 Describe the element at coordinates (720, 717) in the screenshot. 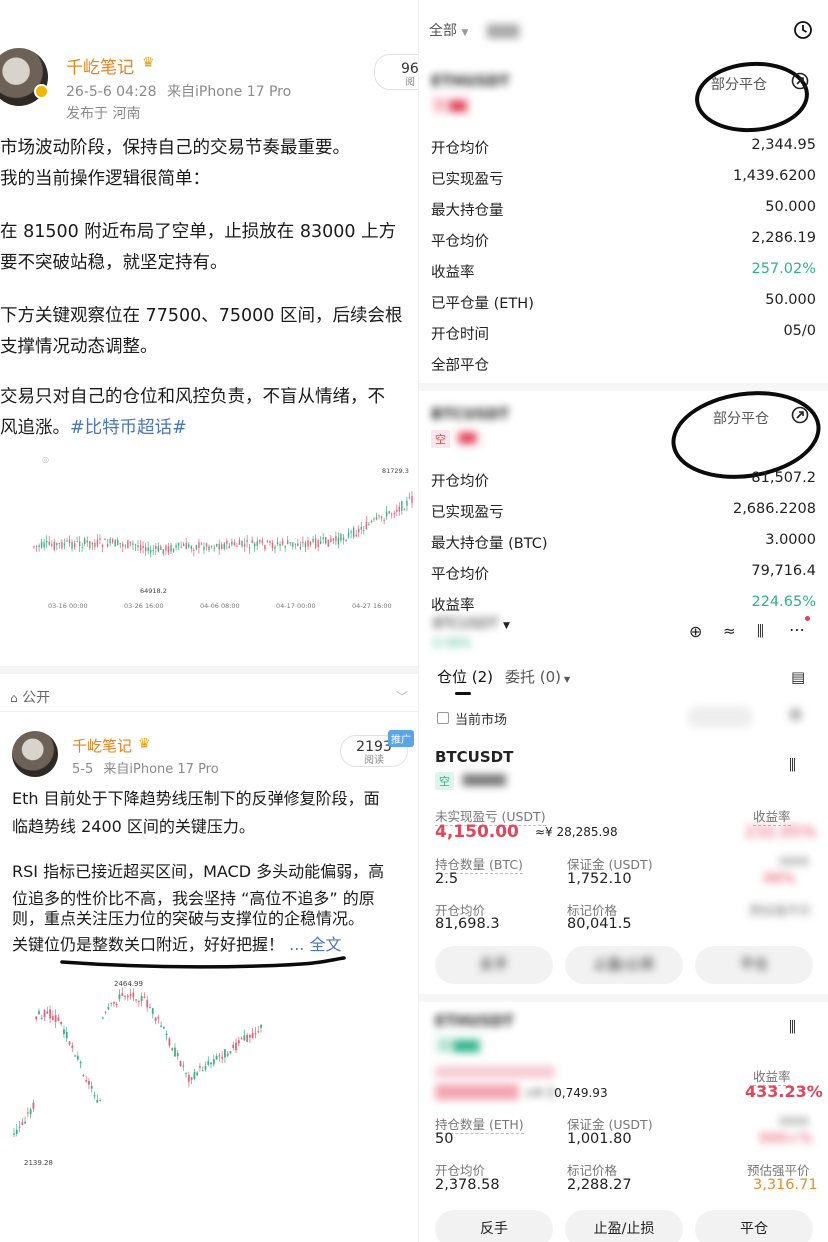

I see `close-all-button` at that location.